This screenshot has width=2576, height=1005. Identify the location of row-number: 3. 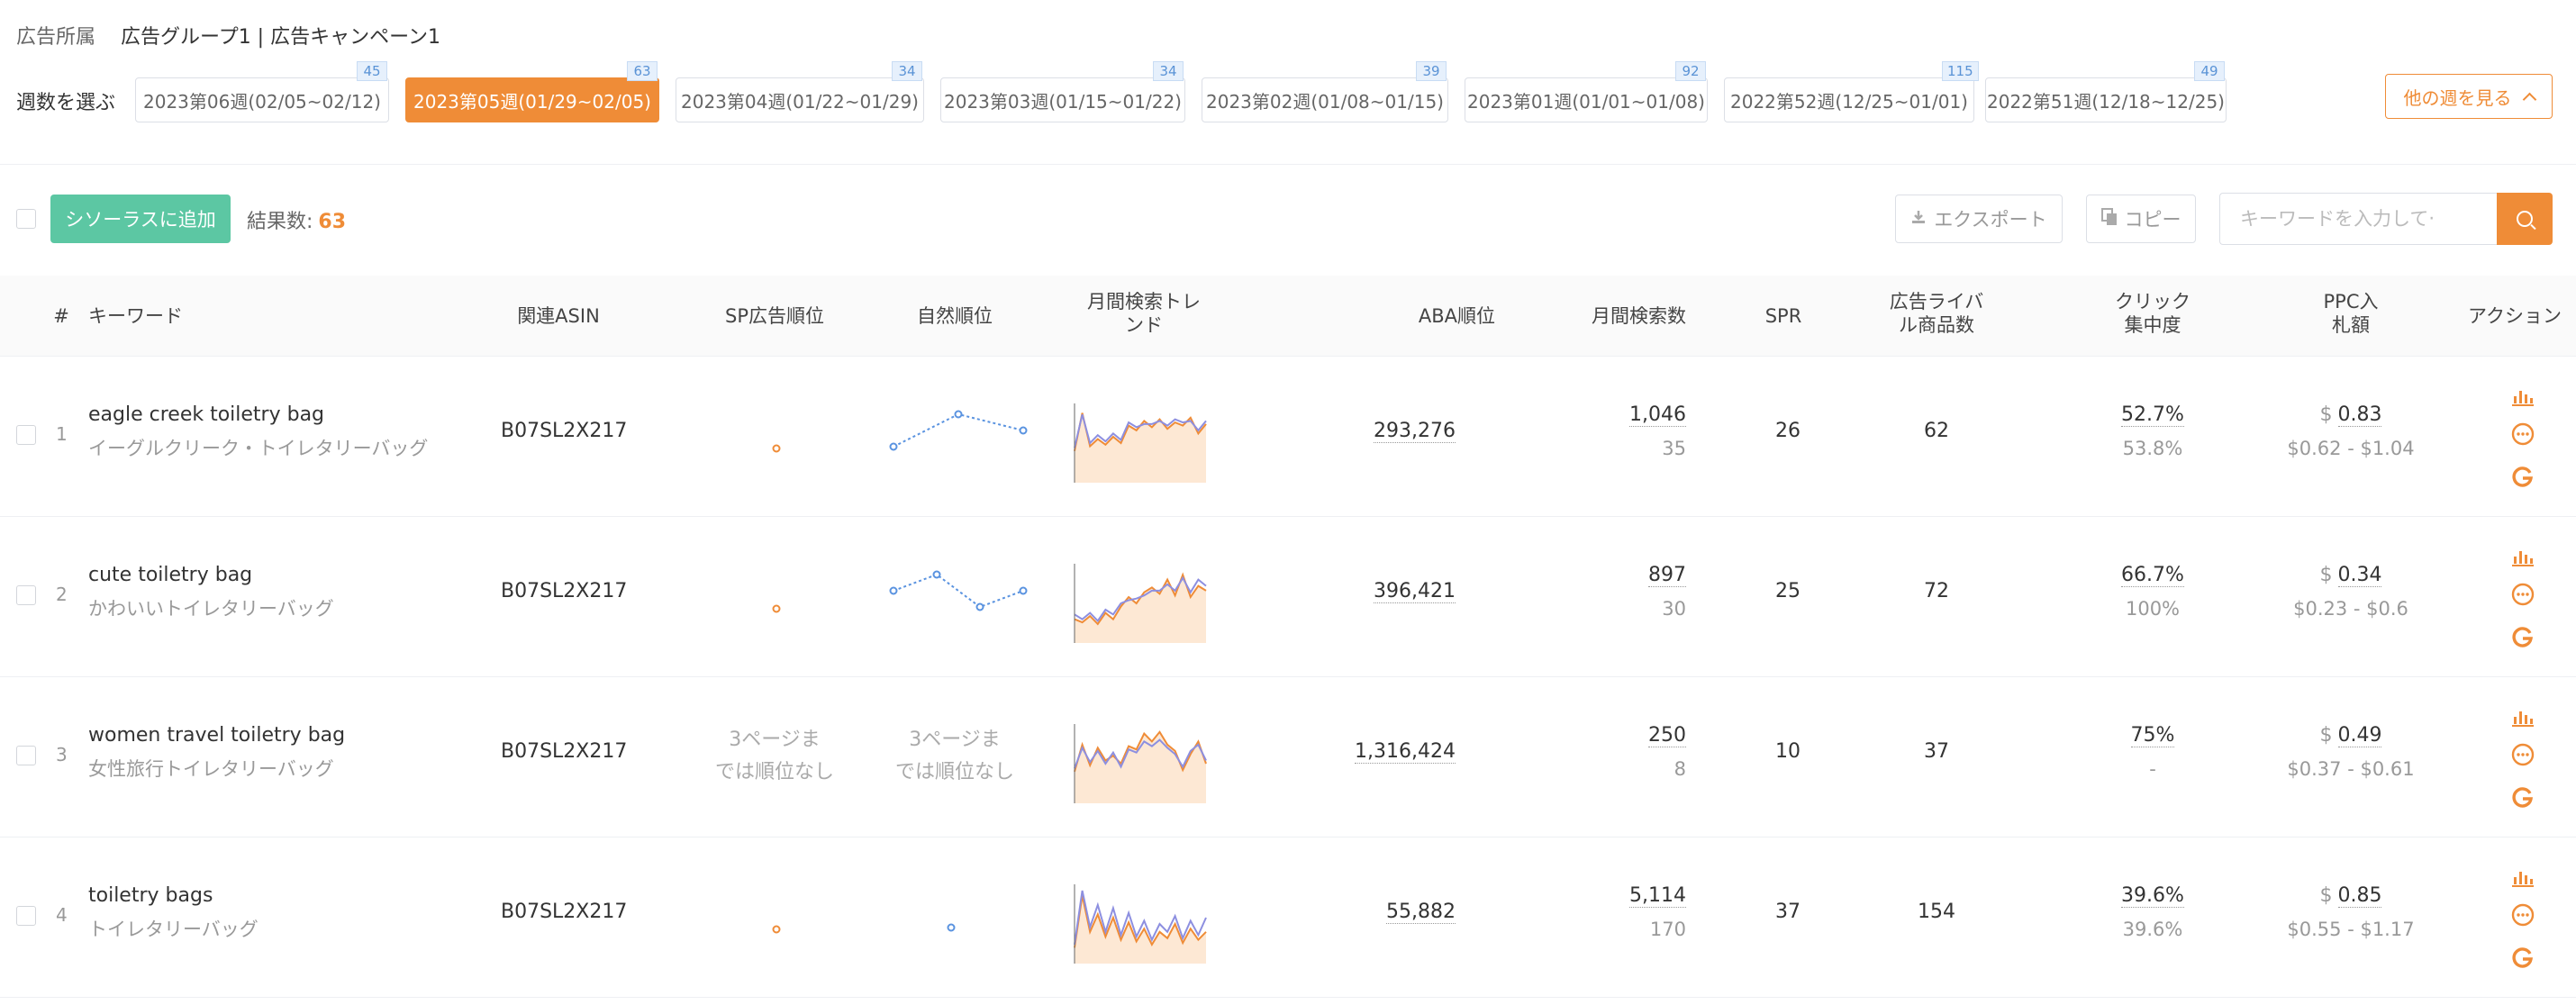
(62, 754).